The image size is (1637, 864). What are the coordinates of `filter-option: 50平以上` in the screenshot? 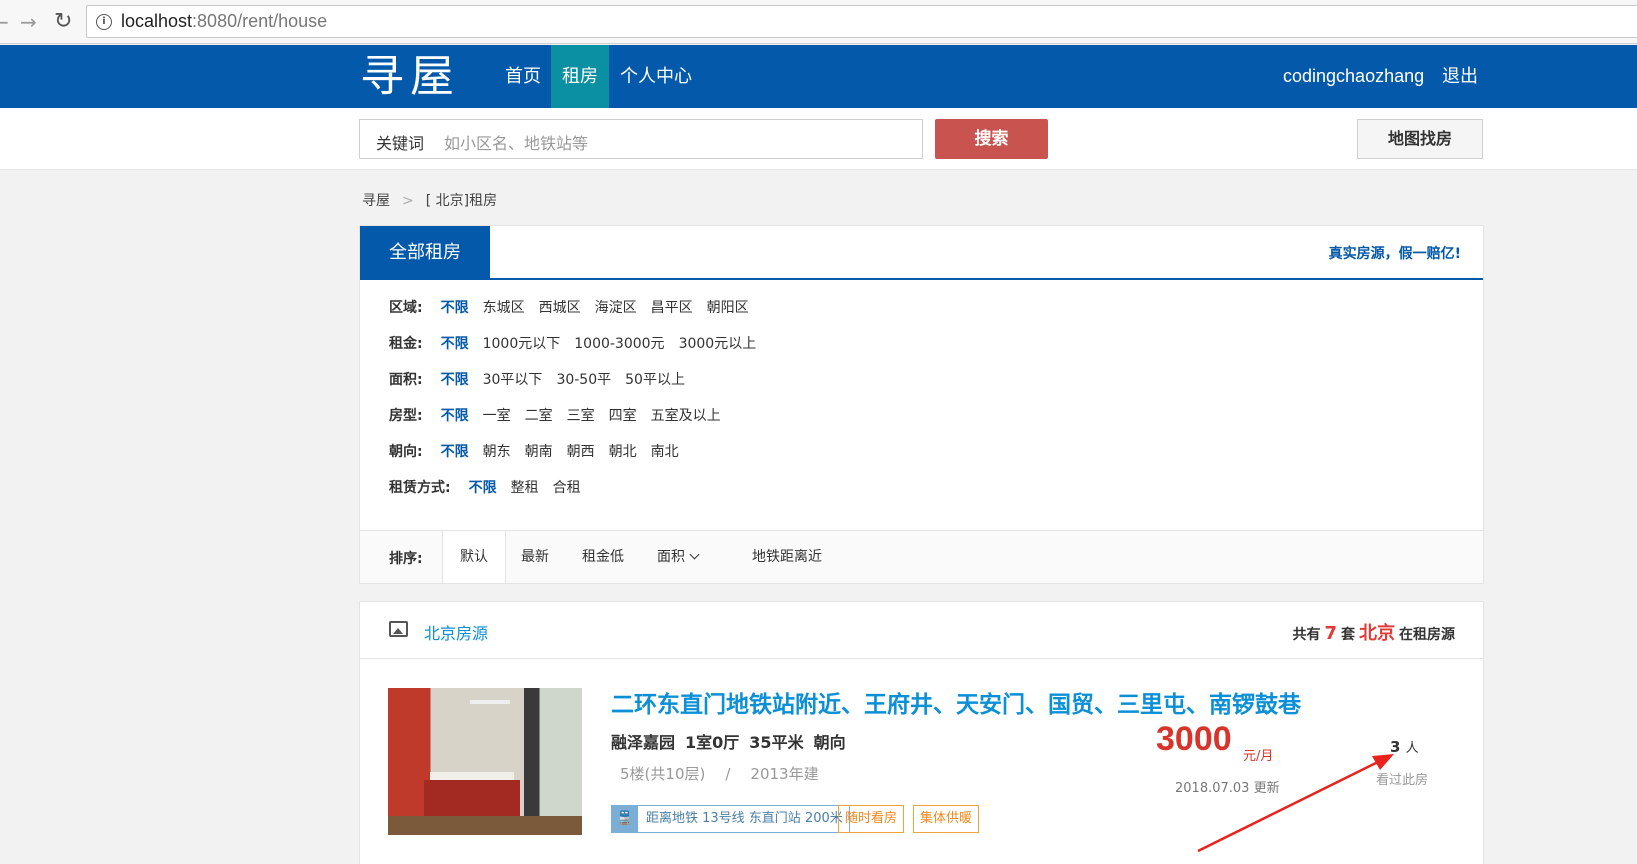 It's located at (655, 379).